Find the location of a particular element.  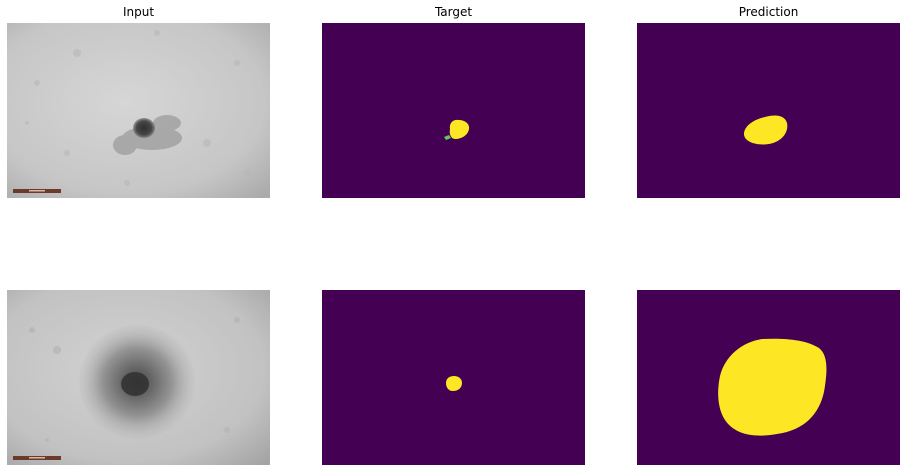

row2-prediction-mask is located at coordinates (768, 377).